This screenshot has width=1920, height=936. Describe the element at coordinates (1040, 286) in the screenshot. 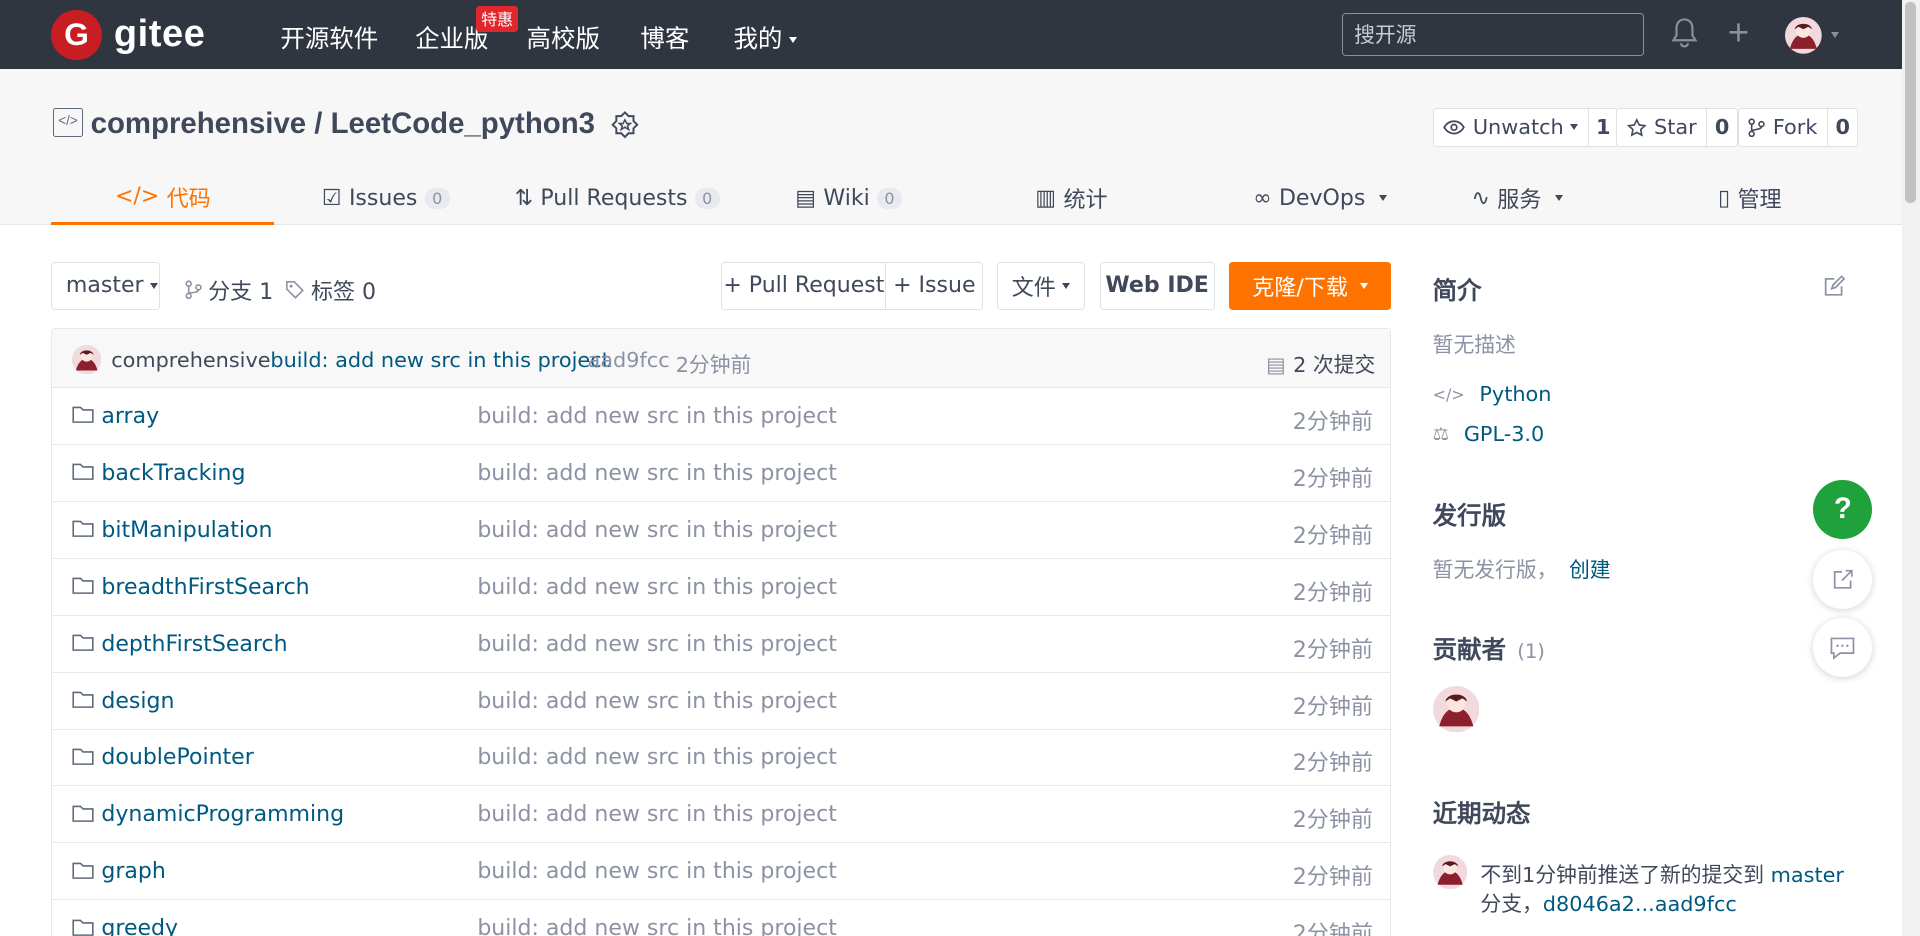

I see `file-menu-button: 文件` at that location.